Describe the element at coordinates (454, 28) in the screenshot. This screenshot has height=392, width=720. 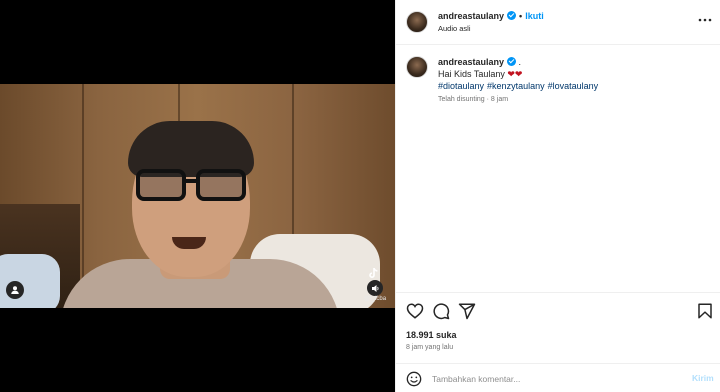
I see `audio-link: Audio asli` at that location.